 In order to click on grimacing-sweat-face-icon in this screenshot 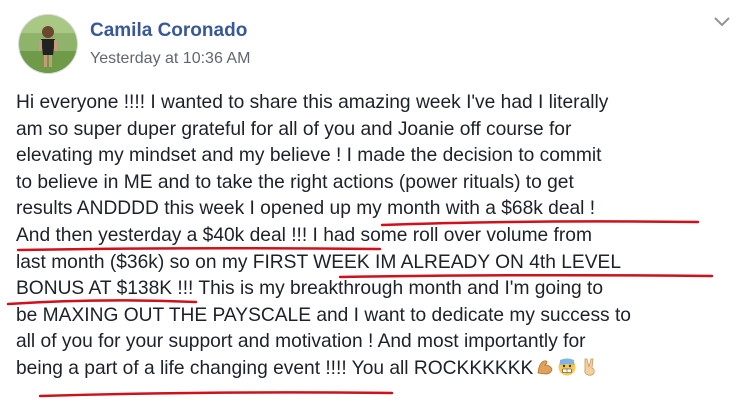, I will do `click(567, 371)`.